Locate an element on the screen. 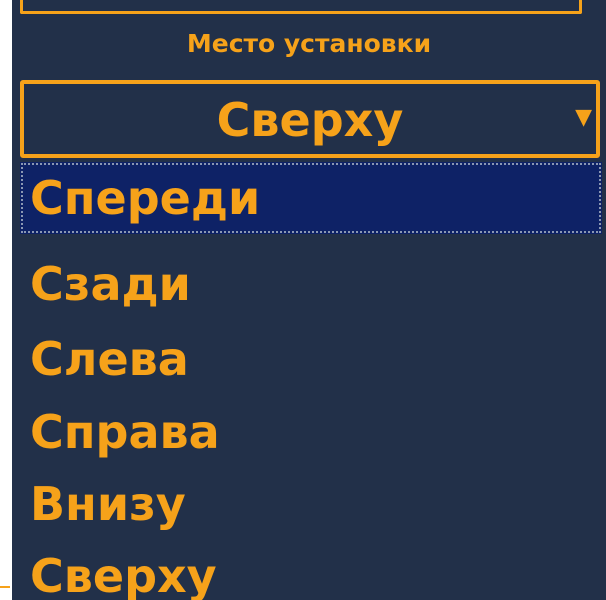  dropdown-option-left: Слева is located at coordinates (311, 359).